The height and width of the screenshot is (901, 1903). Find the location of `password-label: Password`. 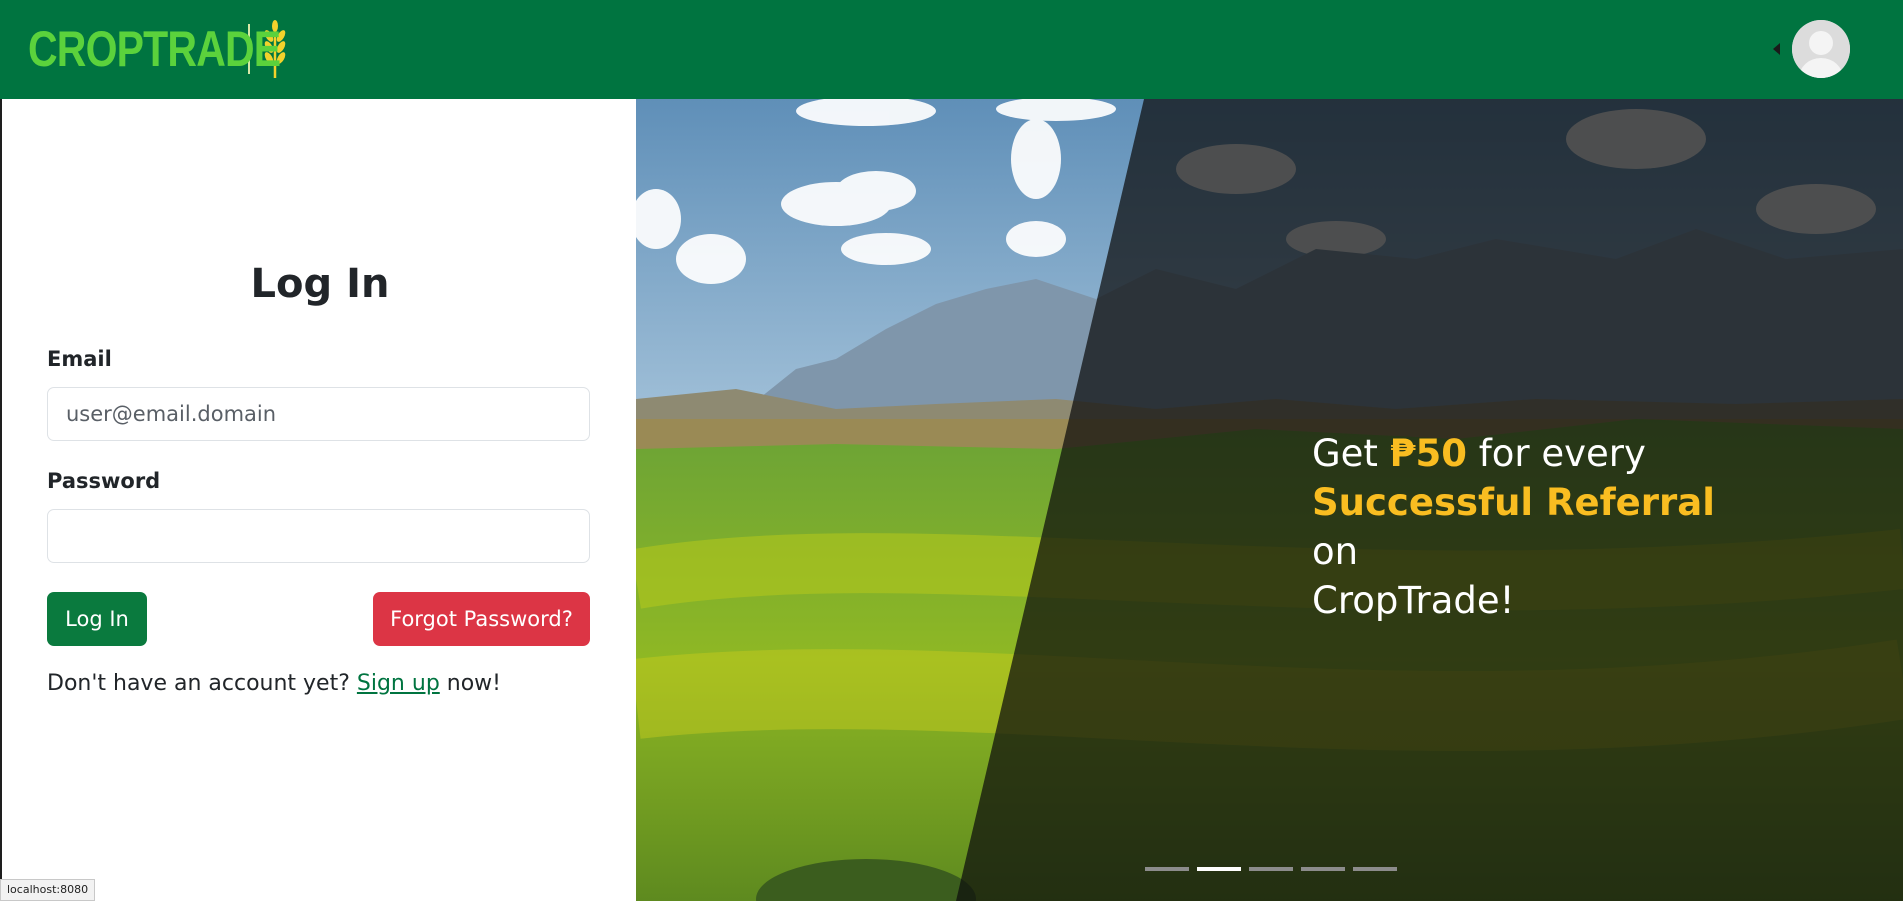

password-label: Password is located at coordinates (104, 481).